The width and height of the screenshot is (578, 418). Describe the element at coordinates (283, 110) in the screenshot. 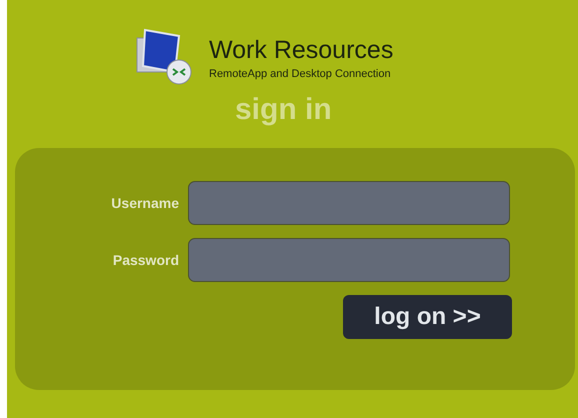

I see `sign-in-heading: sign in` at that location.